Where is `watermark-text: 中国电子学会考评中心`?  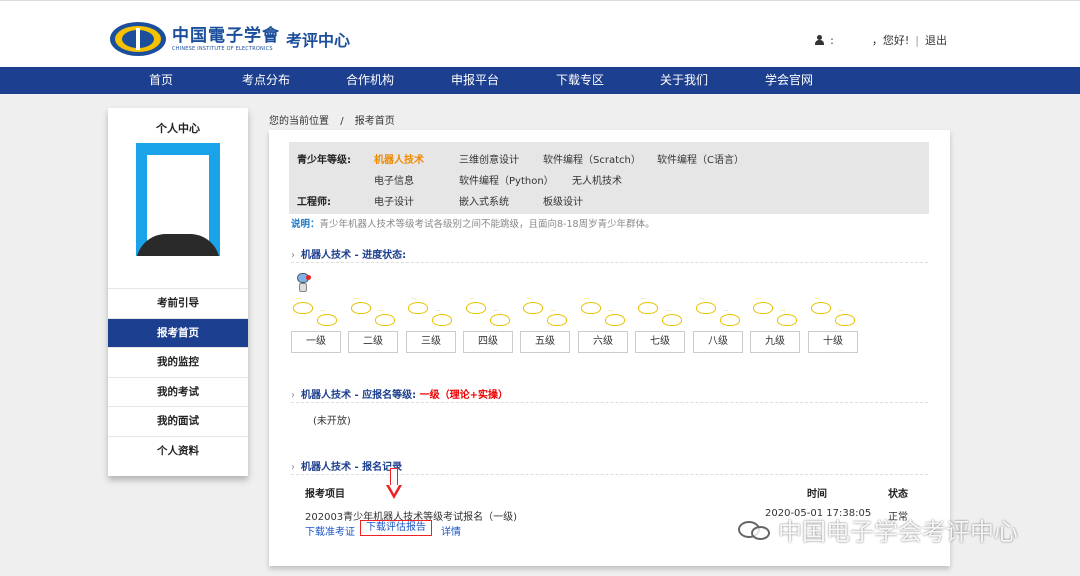 watermark-text: 中国电子学会考评中心 is located at coordinates (898, 532).